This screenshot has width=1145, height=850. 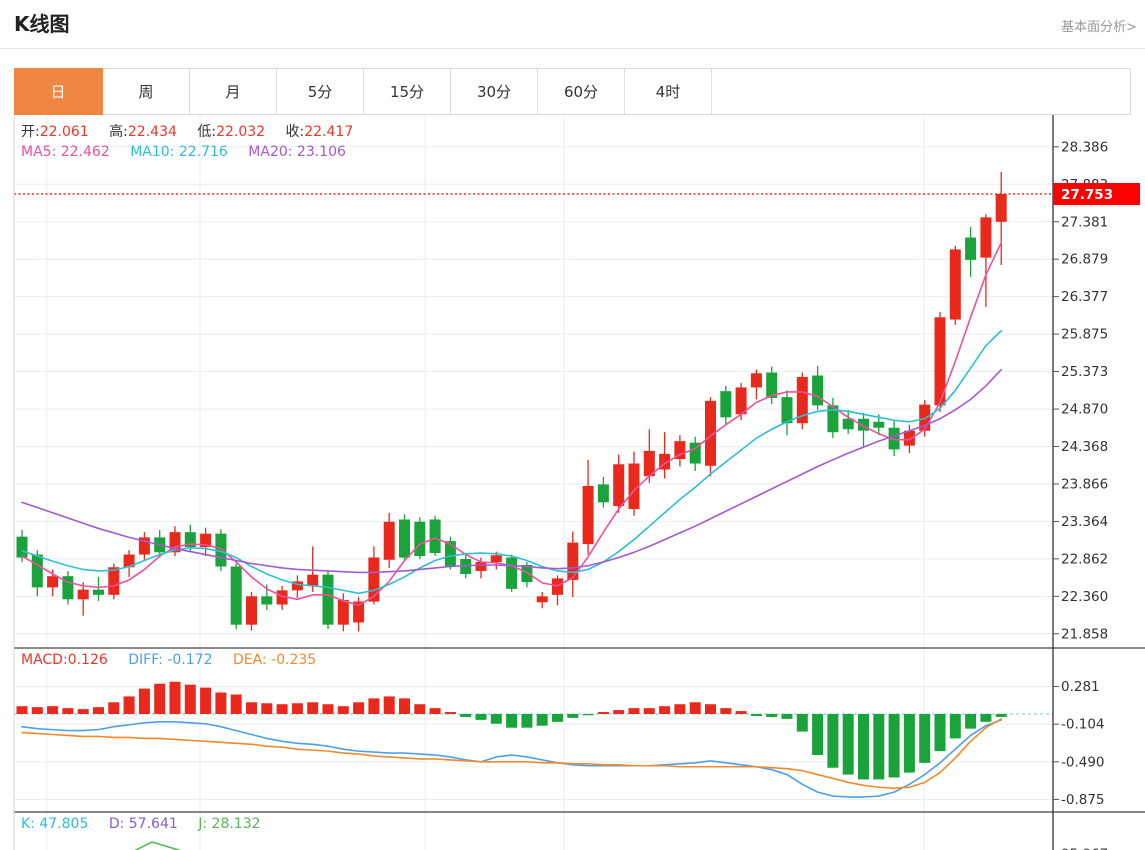 What do you see at coordinates (145, 660) in the screenshot?
I see `diff-label: DIFF:` at bounding box center [145, 660].